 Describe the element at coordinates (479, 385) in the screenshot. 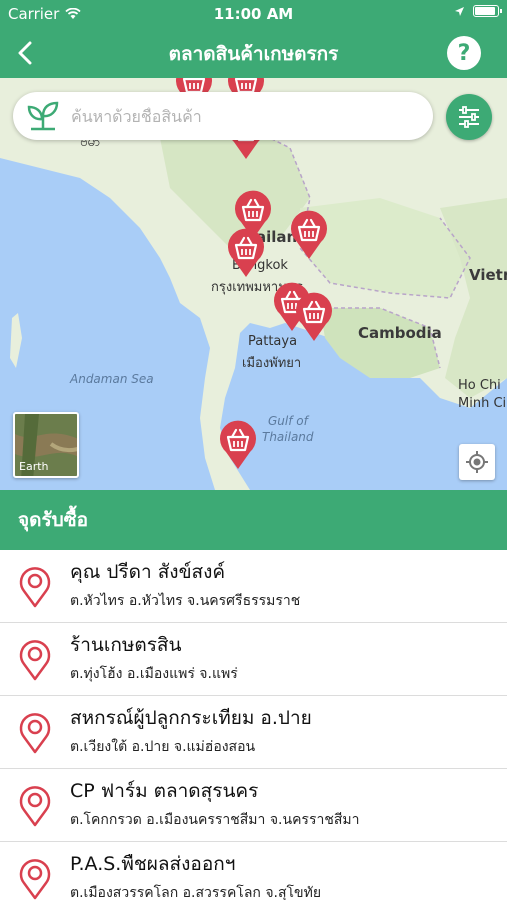

I see `map-label-hcm-1: Ho Chi` at that location.